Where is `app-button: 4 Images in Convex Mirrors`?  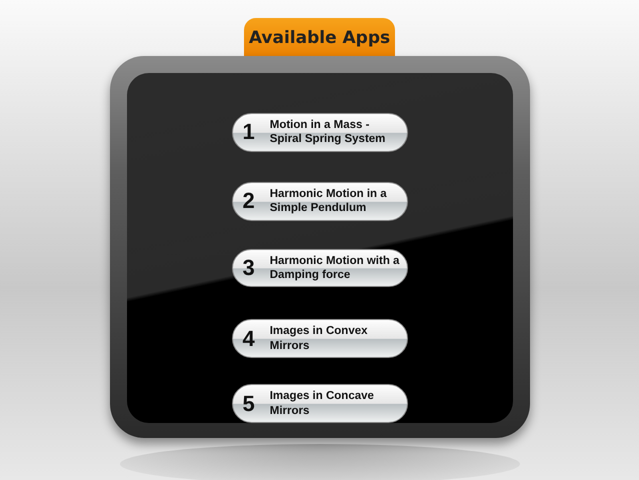
app-button: 4 Images in Convex Mirrors is located at coordinates (320, 338).